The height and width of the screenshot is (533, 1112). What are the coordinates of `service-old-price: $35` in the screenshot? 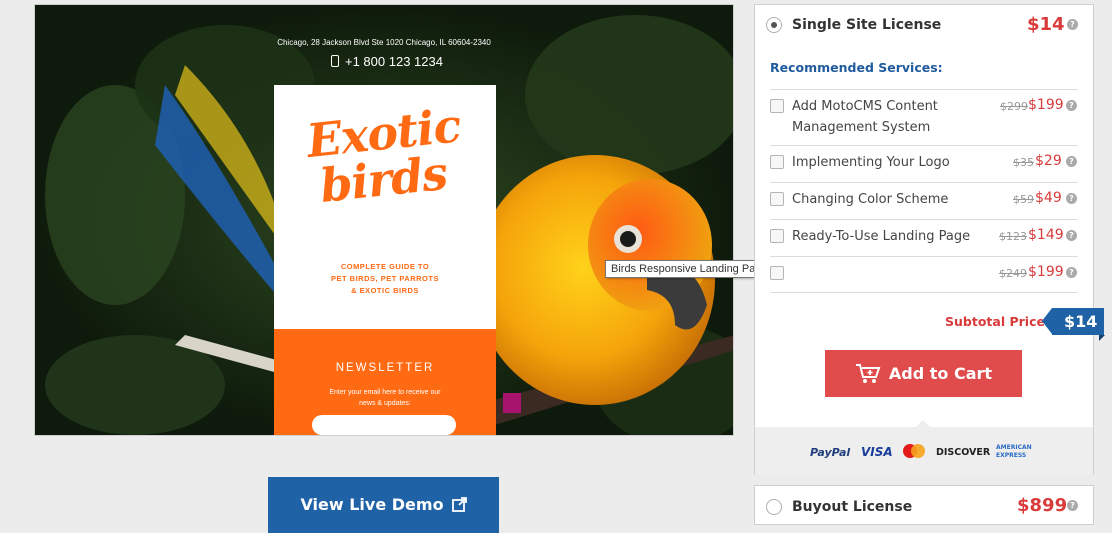 It's located at (1023, 162).